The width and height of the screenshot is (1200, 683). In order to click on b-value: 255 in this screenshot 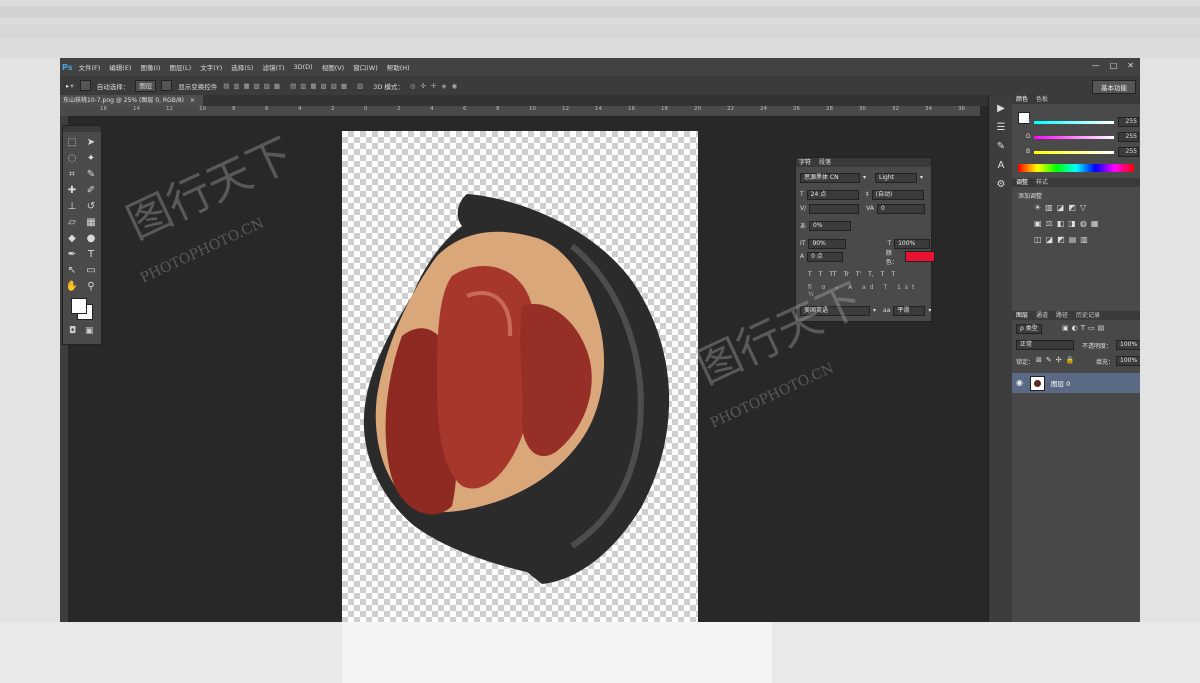, I will do `click(1128, 152)`.